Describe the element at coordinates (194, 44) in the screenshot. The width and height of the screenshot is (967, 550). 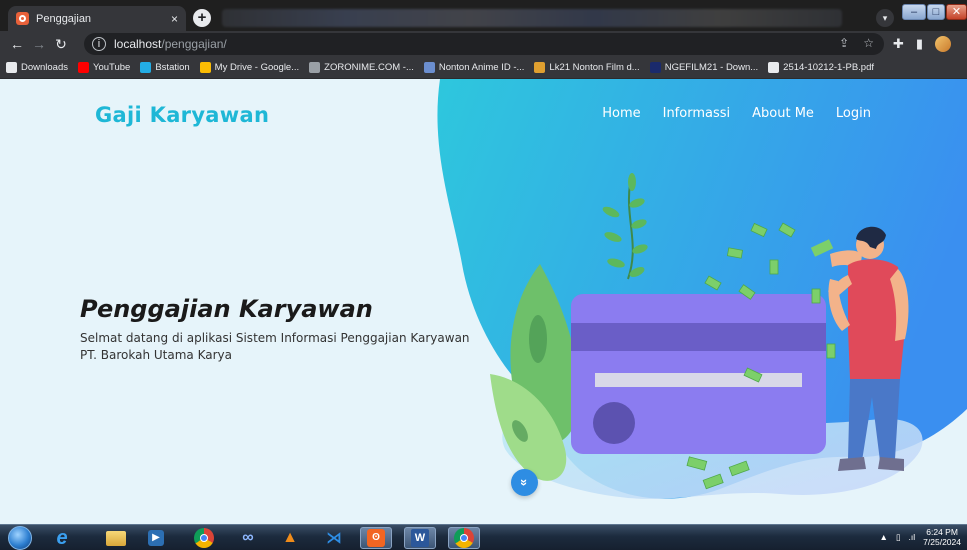
I see `url-path: /penggajian/` at that location.